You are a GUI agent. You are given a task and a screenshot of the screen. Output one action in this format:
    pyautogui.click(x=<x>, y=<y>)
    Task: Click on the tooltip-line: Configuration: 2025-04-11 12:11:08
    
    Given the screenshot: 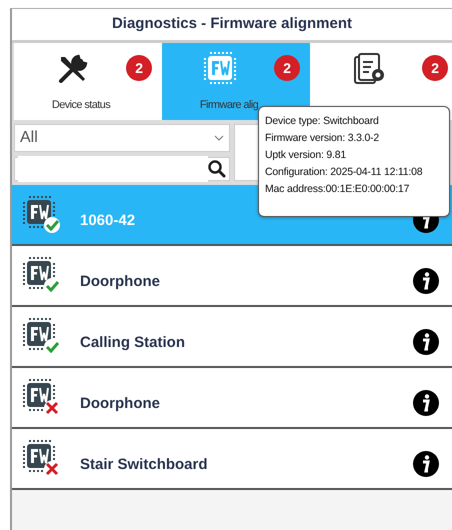 What is the action you would take?
    pyautogui.click(x=344, y=172)
    